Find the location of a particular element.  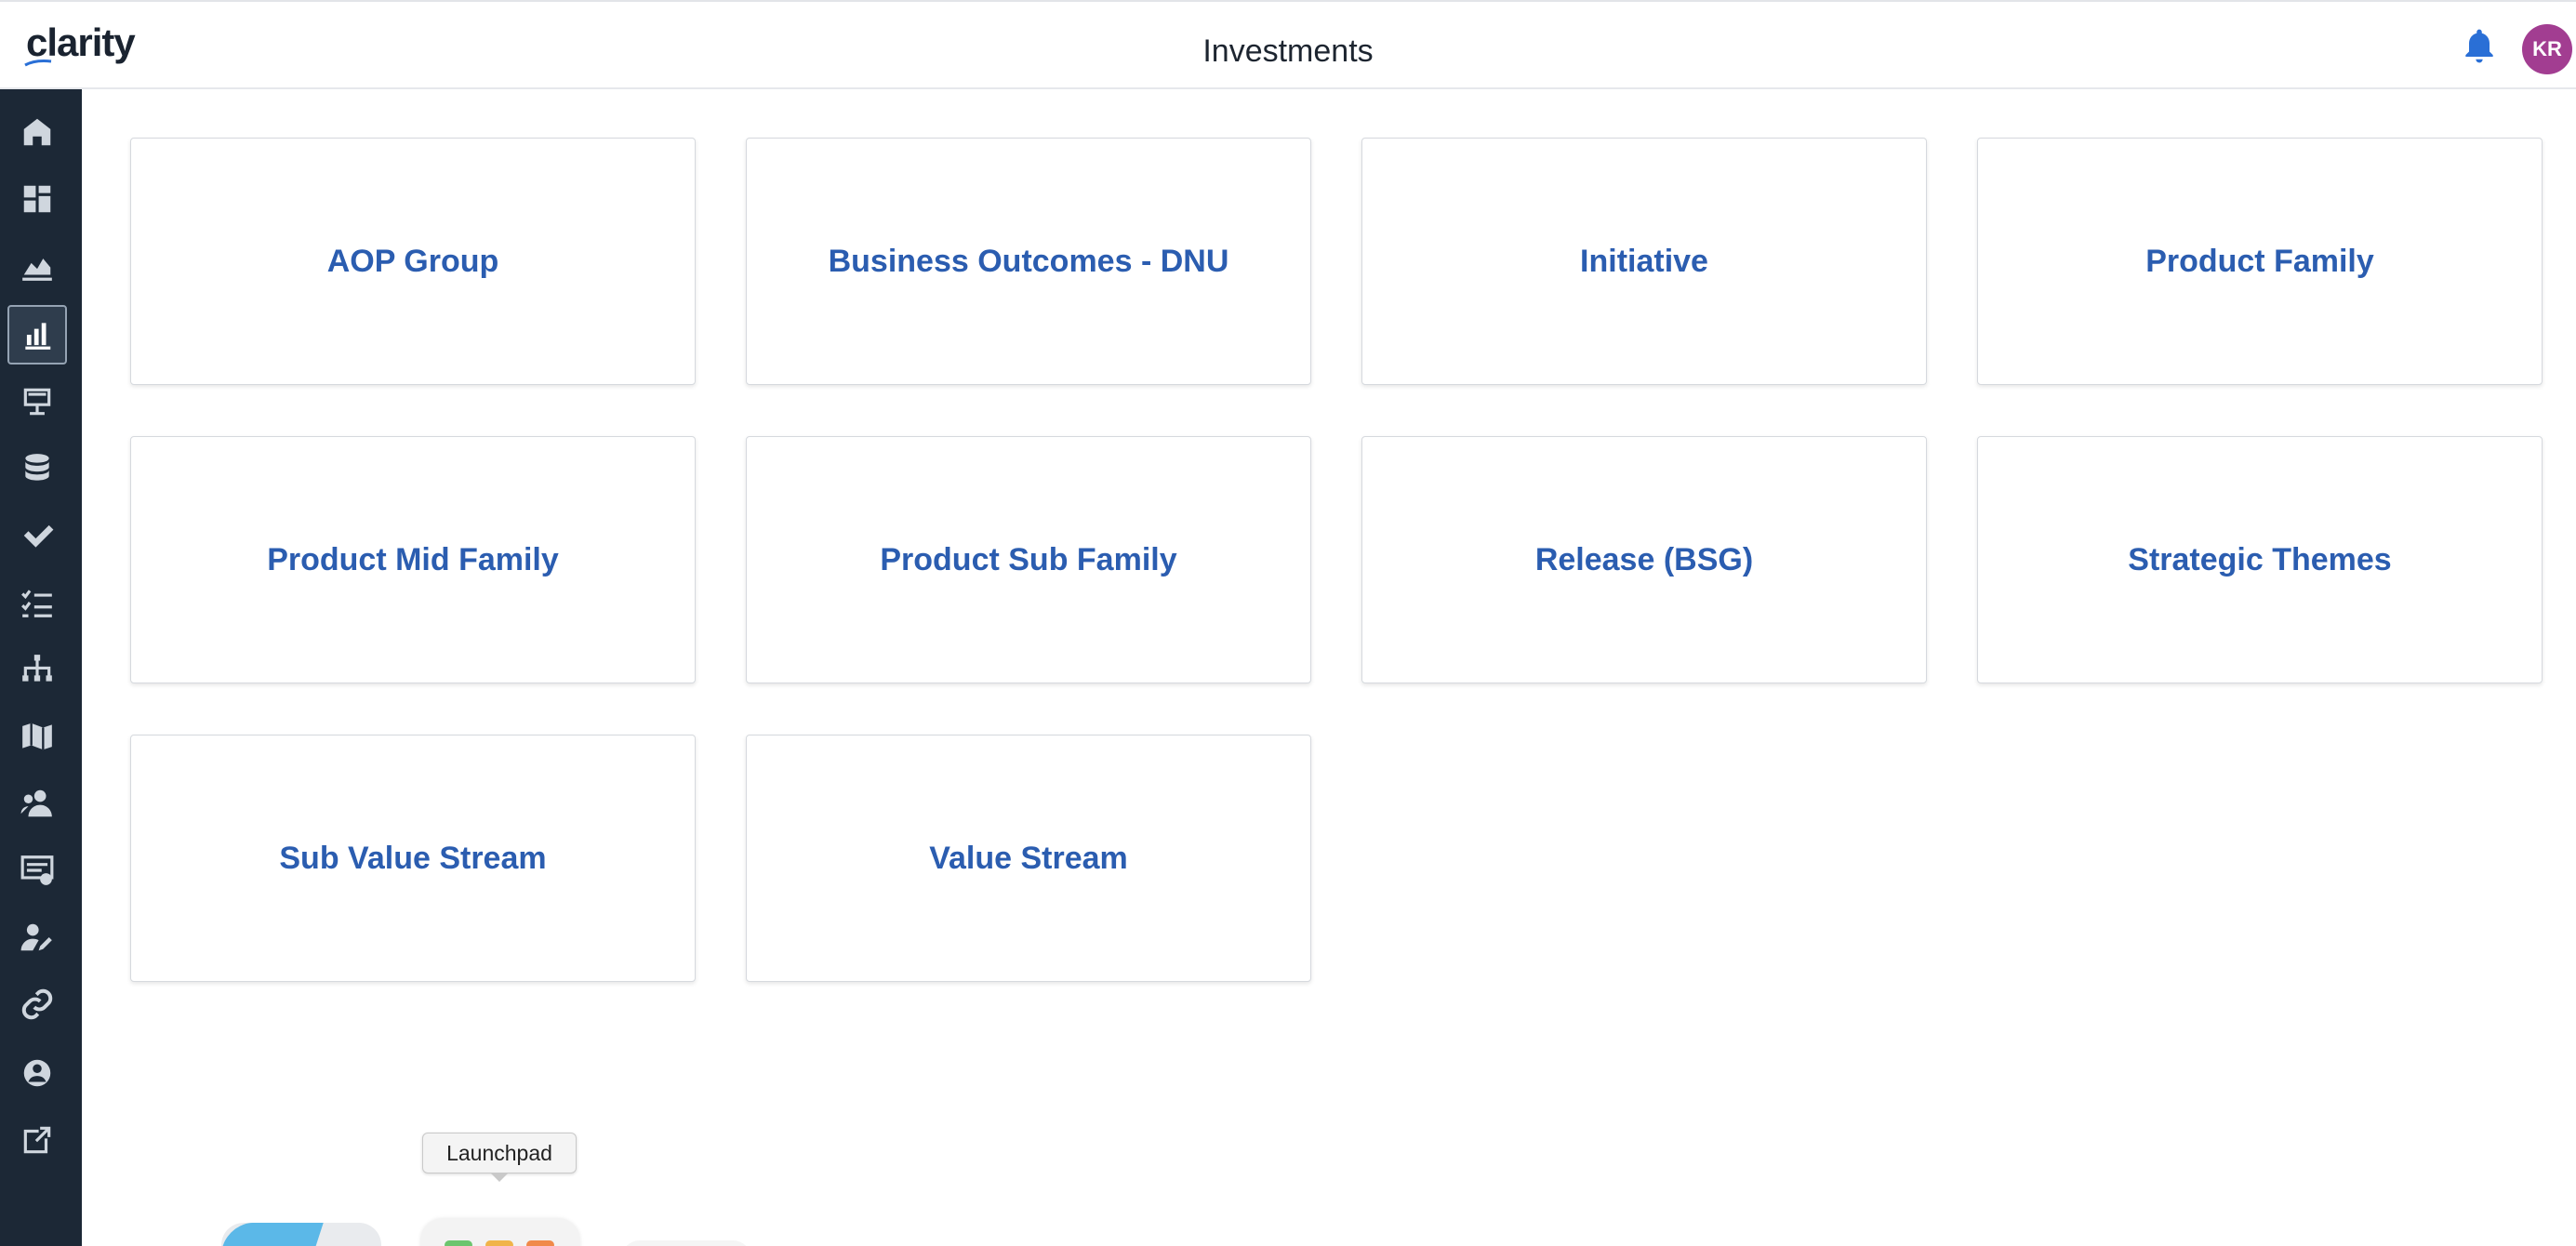

bell-icon is located at coordinates (2479, 46).